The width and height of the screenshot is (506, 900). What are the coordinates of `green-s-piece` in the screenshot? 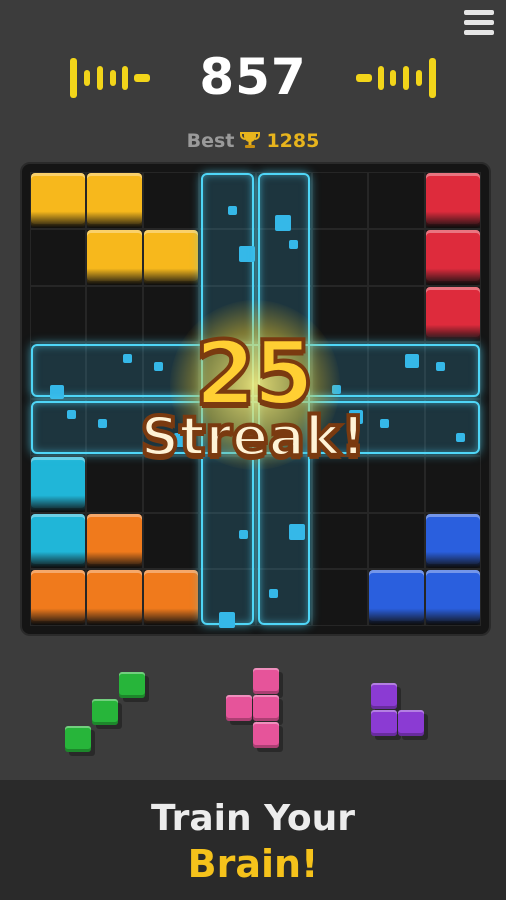 It's located at (105, 712).